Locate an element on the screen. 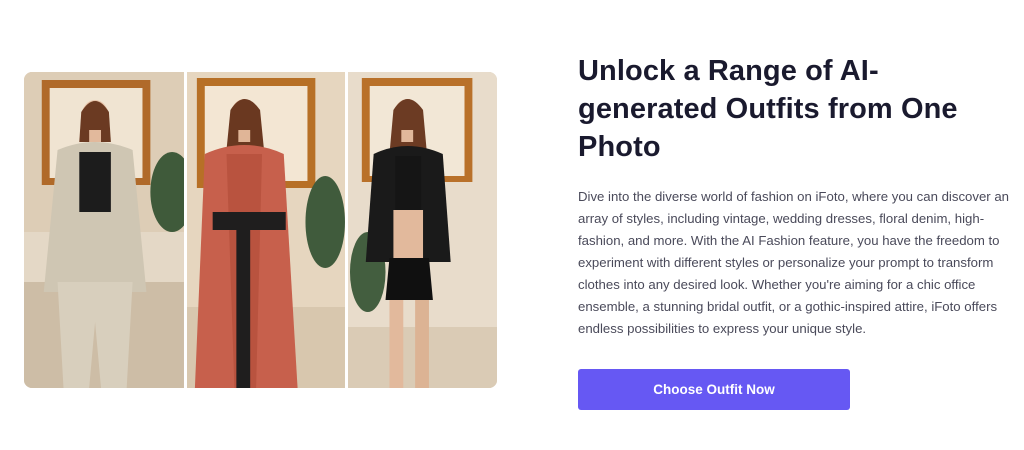  model-beige-coat-illustration is located at coordinates (104, 230).